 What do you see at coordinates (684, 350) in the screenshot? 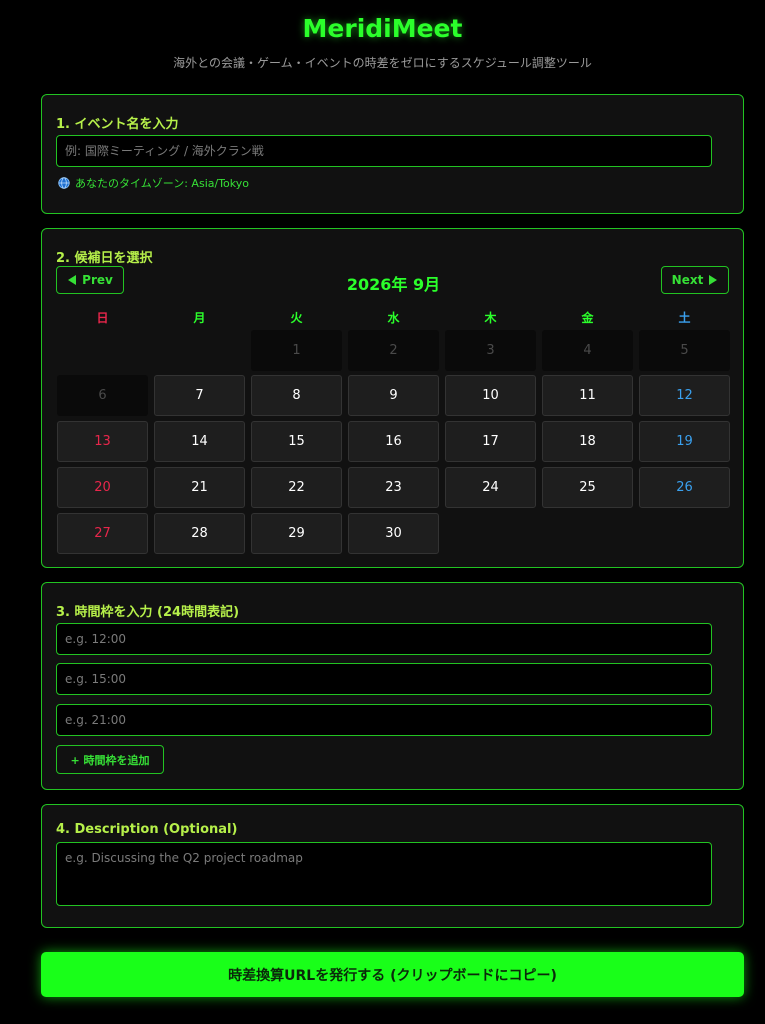
I see `calendar-day-disabled: 5` at bounding box center [684, 350].